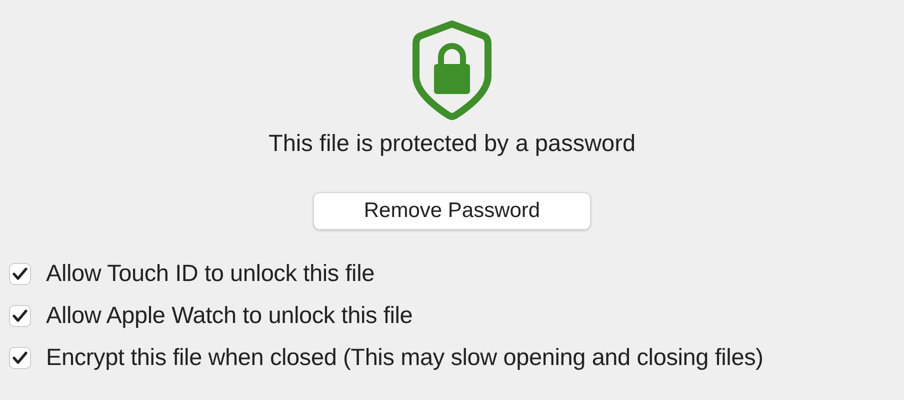 This screenshot has height=400, width=904. What do you see at coordinates (405, 357) in the screenshot?
I see `checkbox-label: Encrypt this file when closed (This may slow opening and closing files)` at bounding box center [405, 357].